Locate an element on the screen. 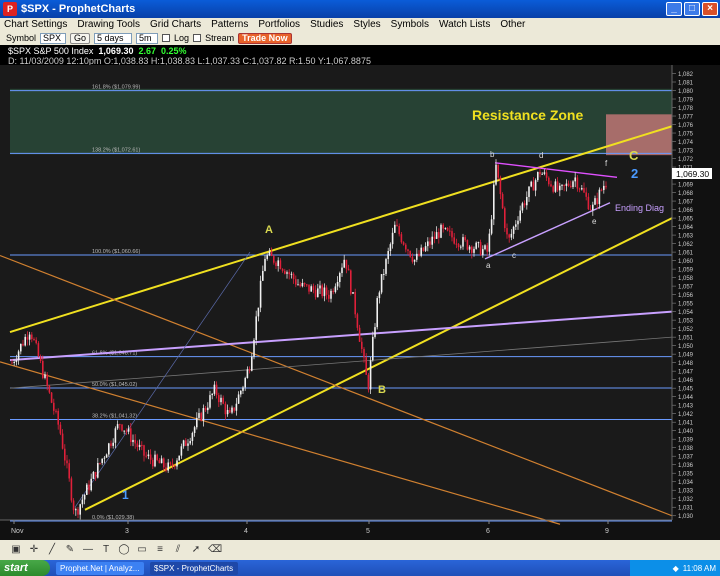  fib-tool-icon: ≡ is located at coordinates (160, 550).